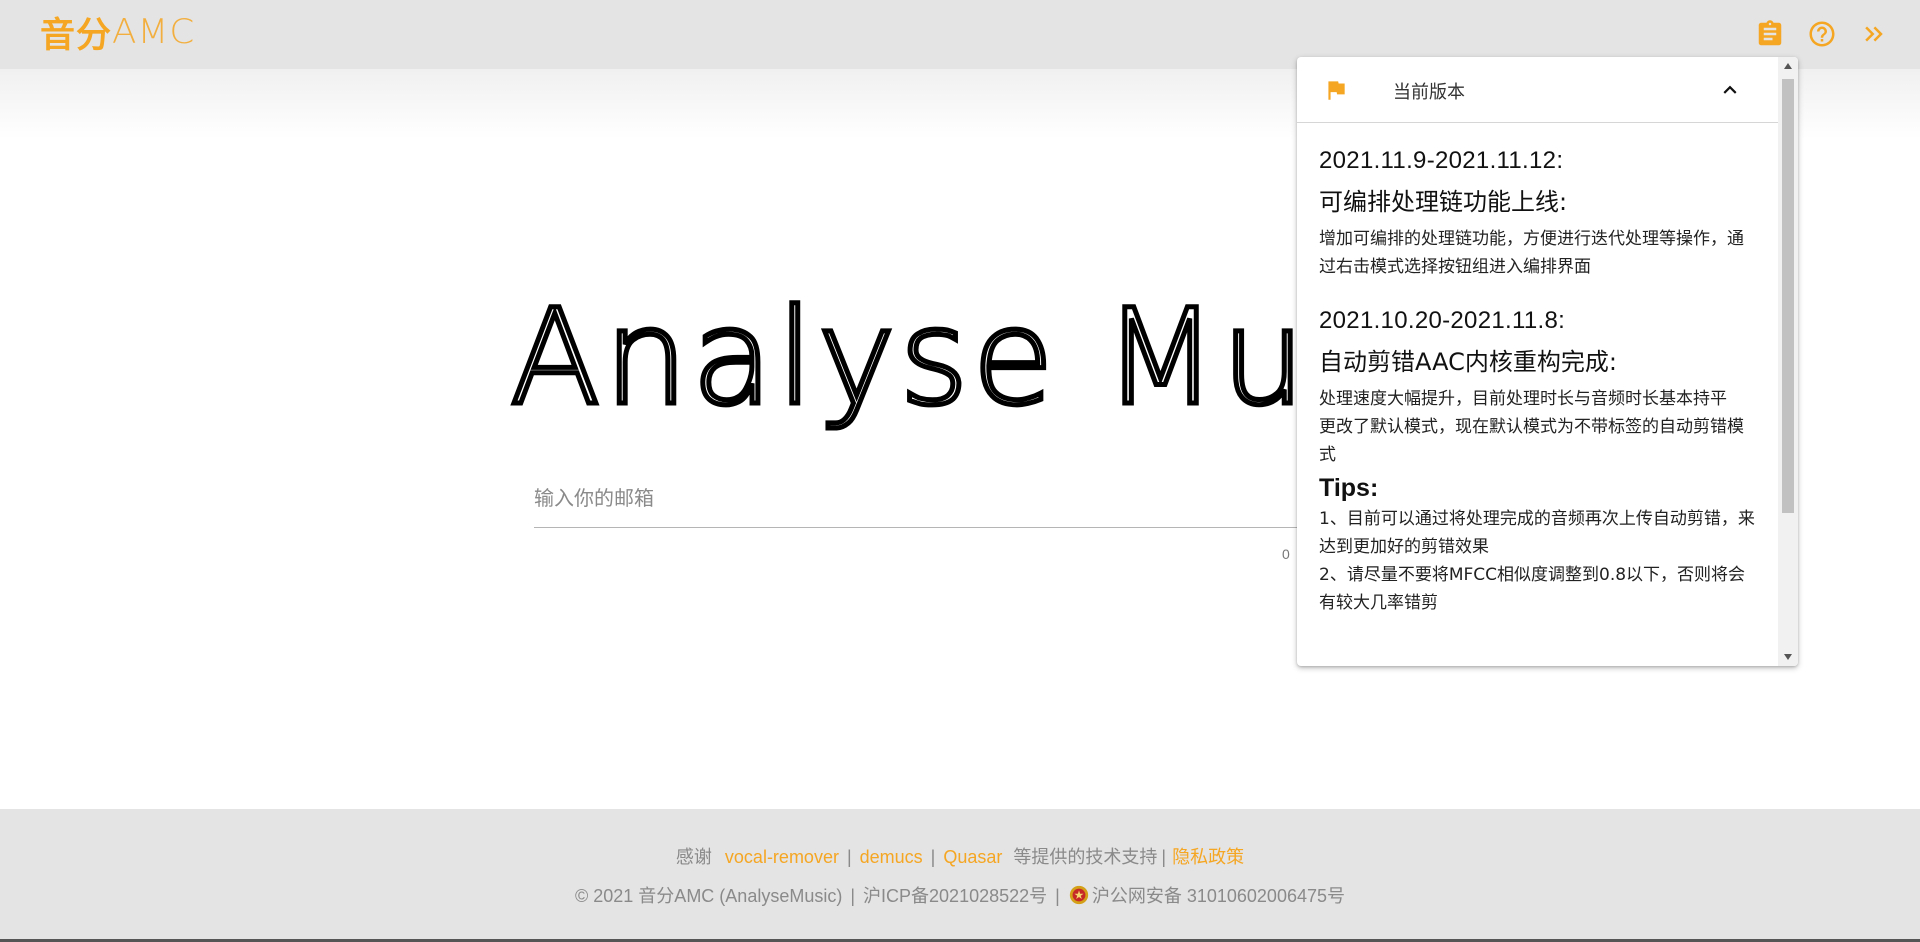 The width and height of the screenshot is (1920, 942). What do you see at coordinates (972, 857) in the screenshot?
I see `link-quasar: Quasar` at bounding box center [972, 857].